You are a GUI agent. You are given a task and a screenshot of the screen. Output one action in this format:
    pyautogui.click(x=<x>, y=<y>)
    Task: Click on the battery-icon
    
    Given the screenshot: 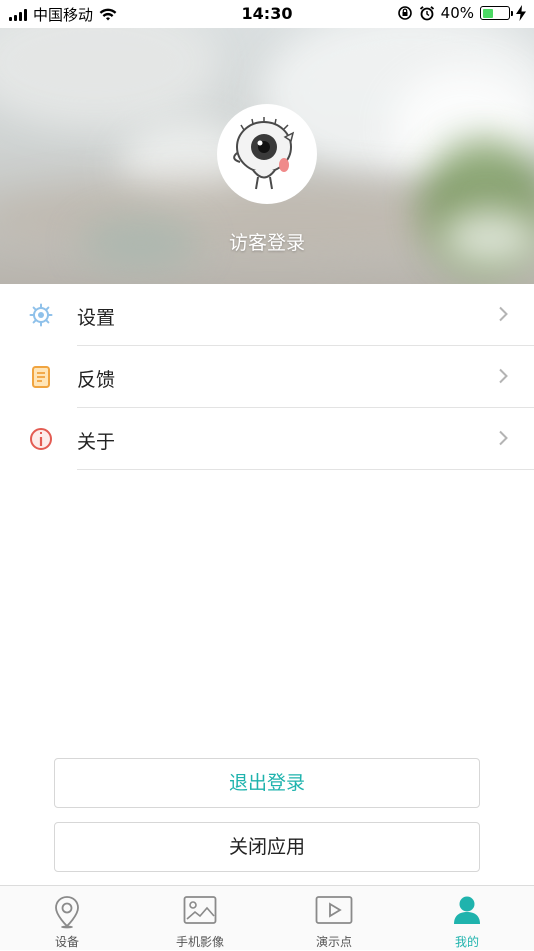 What is the action you would take?
    pyautogui.click(x=496, y=13)
    